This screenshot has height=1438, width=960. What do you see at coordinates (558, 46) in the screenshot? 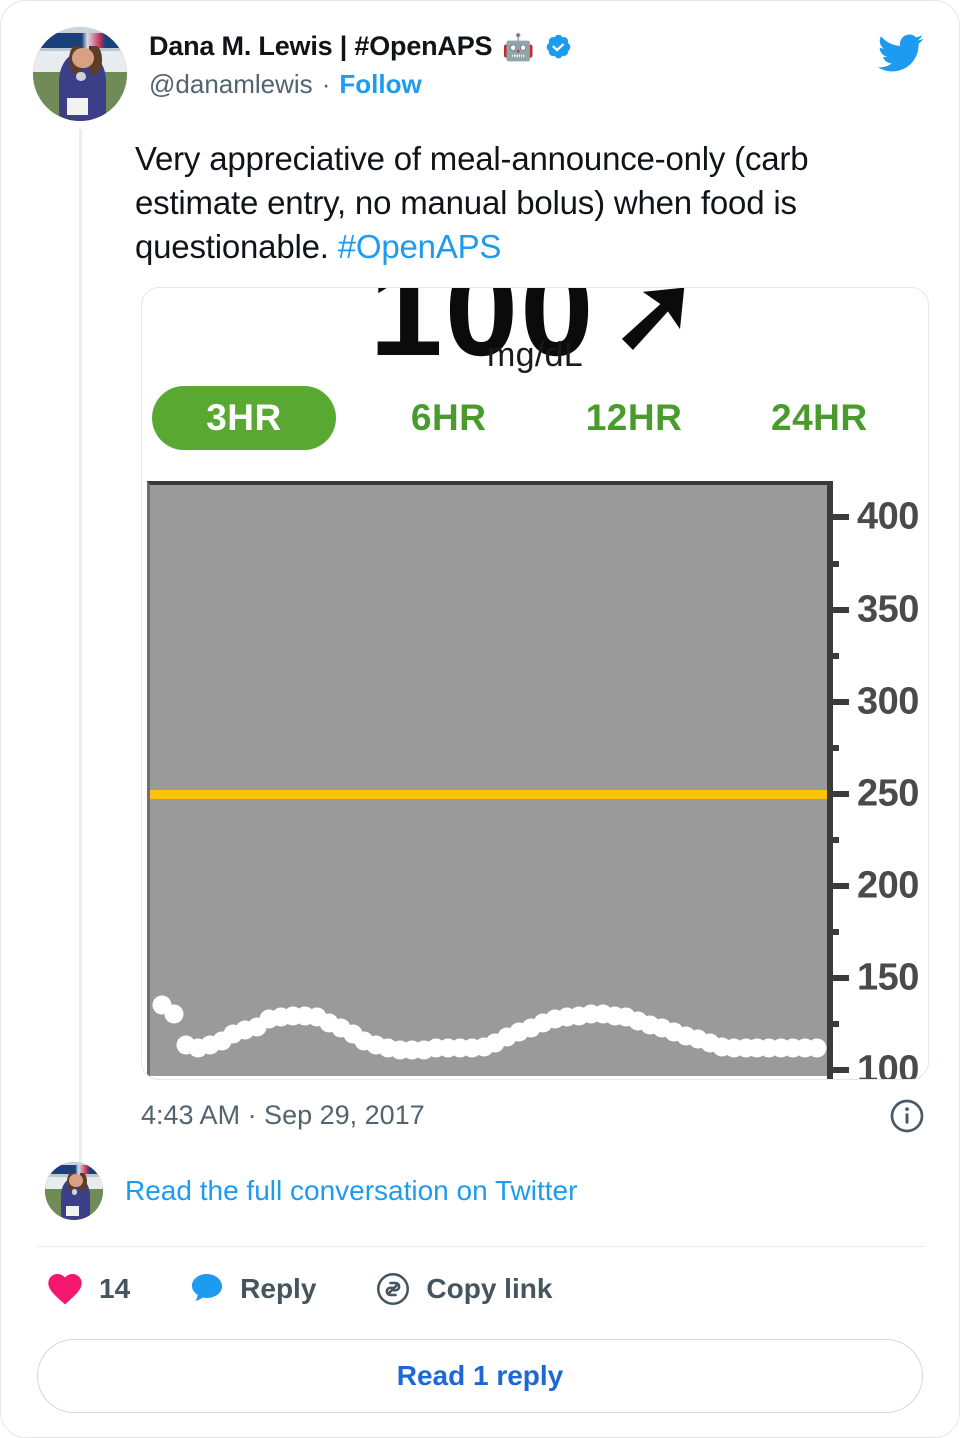
I see `verified-badge-icon` at bounding box center [558, 46].